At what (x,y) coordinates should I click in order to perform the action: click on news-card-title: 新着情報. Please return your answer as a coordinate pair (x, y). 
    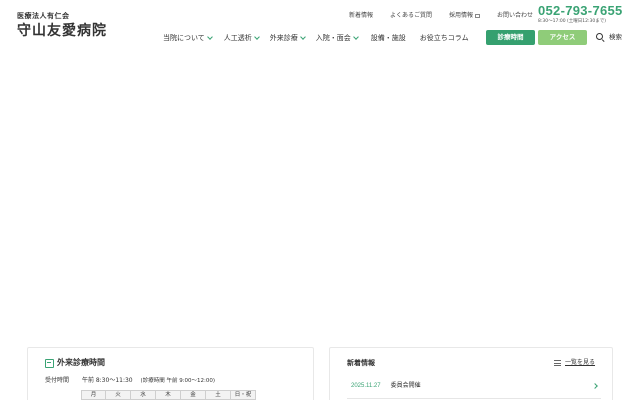
    Looking at the image, I should click on (361, 363).